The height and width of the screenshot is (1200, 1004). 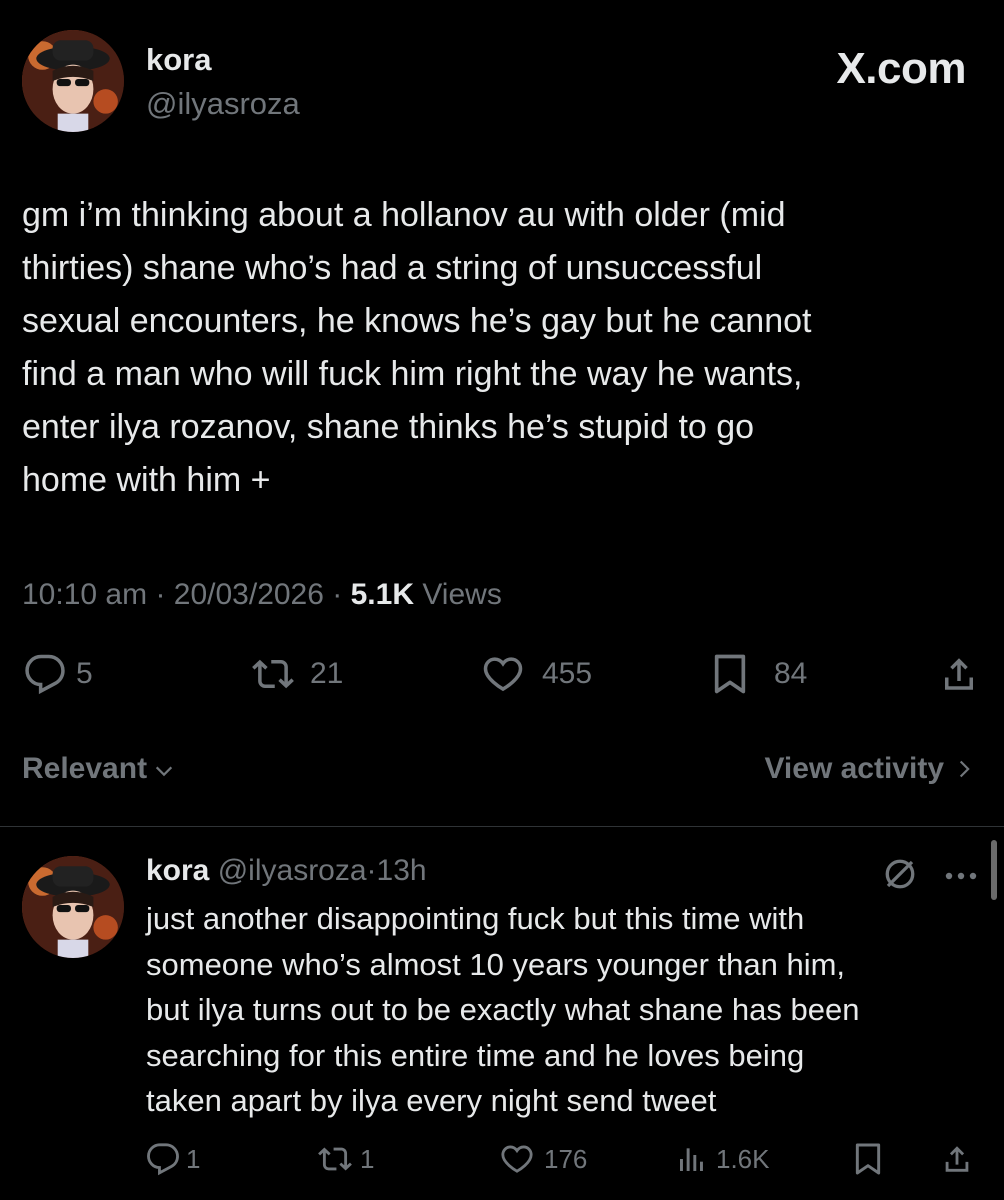 I want to click on views-count: 5.1K, so click(x=382, y=594).